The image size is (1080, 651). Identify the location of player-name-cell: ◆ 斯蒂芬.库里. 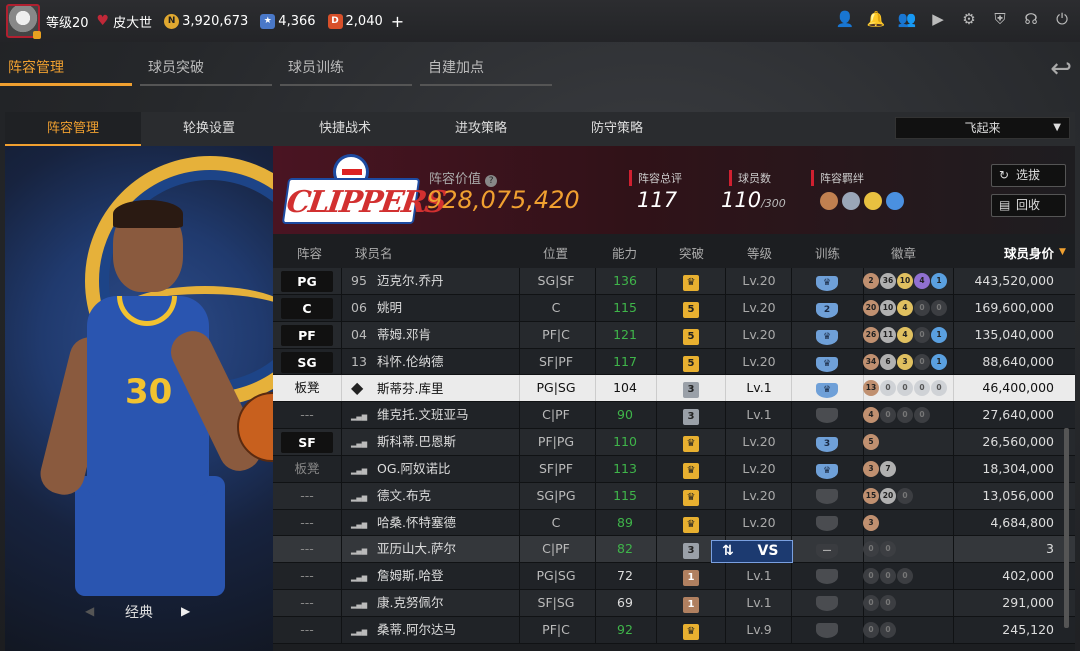
(431, 388).